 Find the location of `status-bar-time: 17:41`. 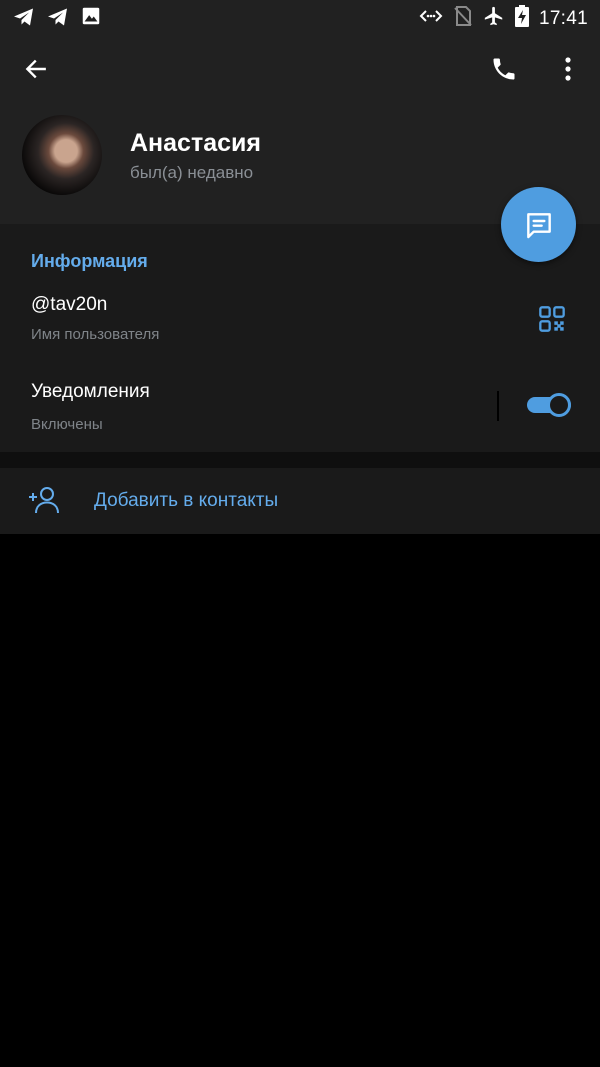

status-bar-time: 17:41 is located at coordinates (563, 18).